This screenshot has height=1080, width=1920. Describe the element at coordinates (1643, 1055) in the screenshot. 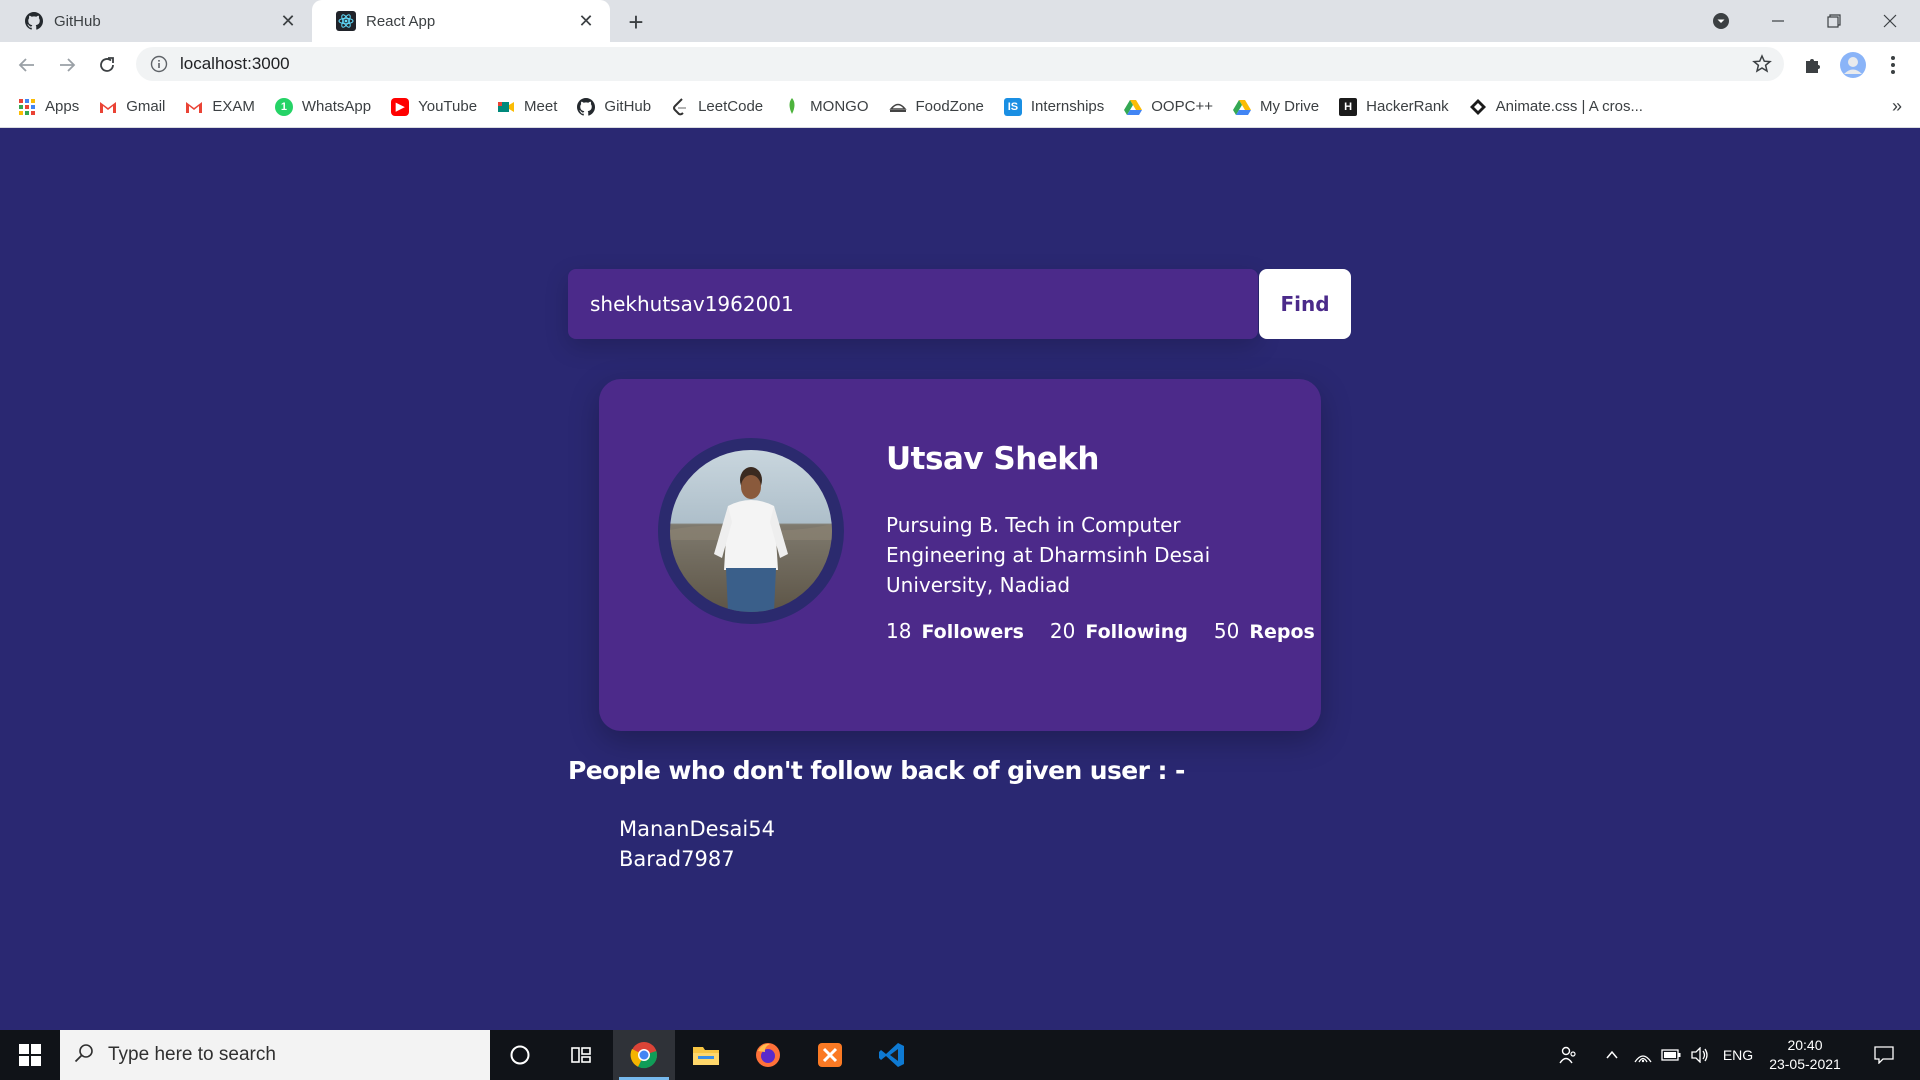

I see `wifi-icon` at that location.